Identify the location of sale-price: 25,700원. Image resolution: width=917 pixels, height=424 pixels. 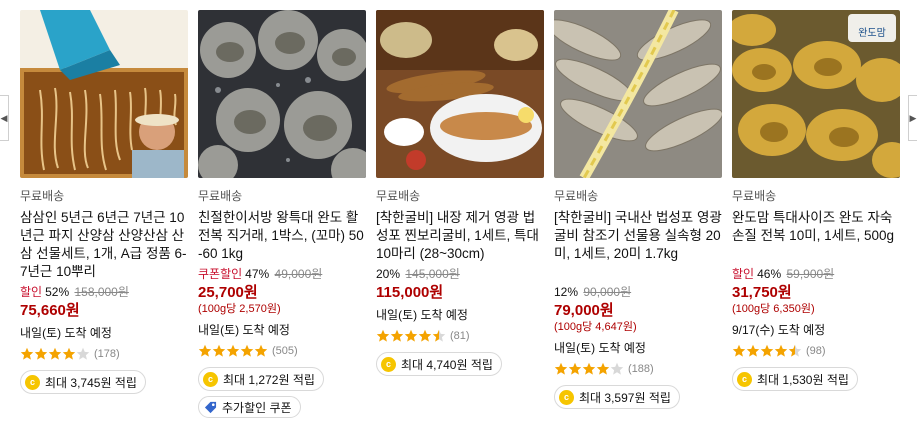
(228, 292).